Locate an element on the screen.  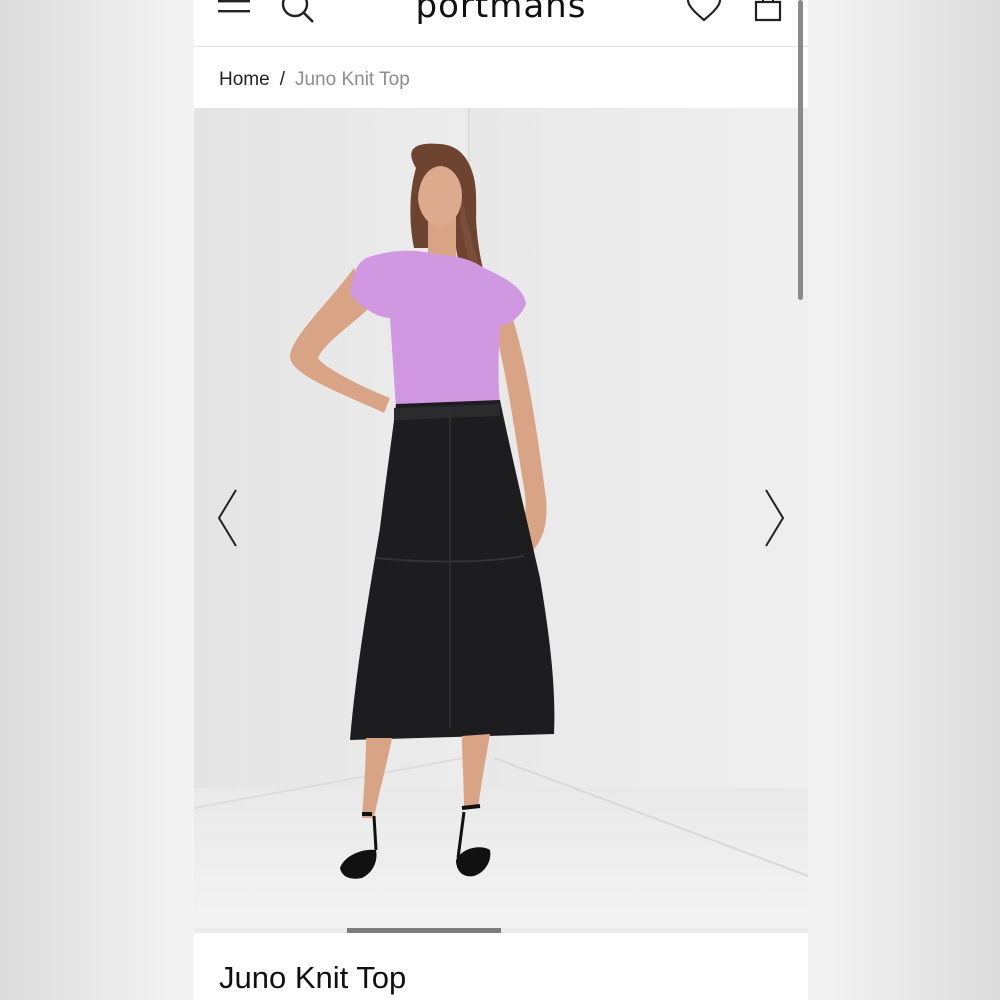
breadcrumb-current: Juno Knit Top is located at coordinates (352, 79).